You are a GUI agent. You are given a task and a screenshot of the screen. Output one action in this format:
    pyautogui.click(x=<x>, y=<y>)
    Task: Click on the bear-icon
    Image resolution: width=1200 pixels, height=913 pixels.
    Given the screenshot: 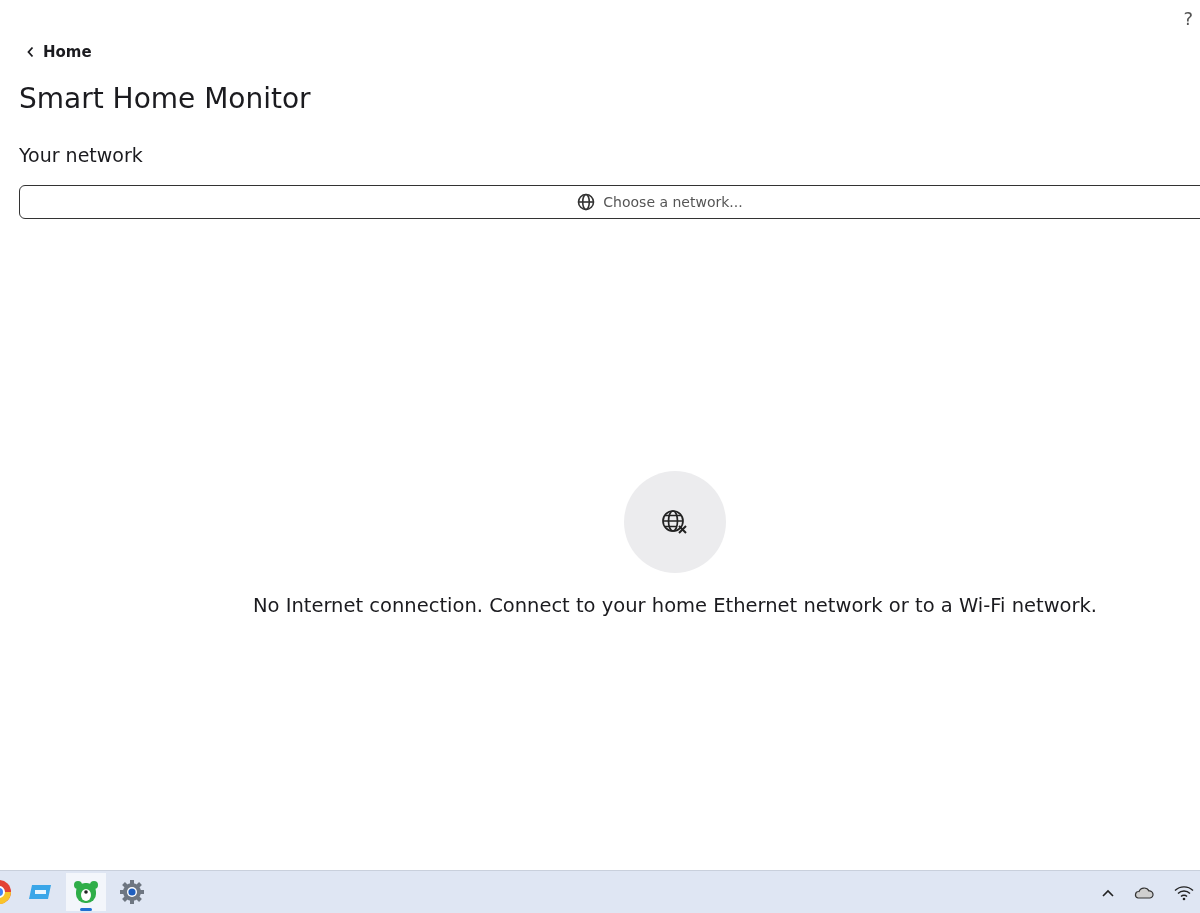 What is the action you would take?
    pyautogui.click(x=86, y=892)
    